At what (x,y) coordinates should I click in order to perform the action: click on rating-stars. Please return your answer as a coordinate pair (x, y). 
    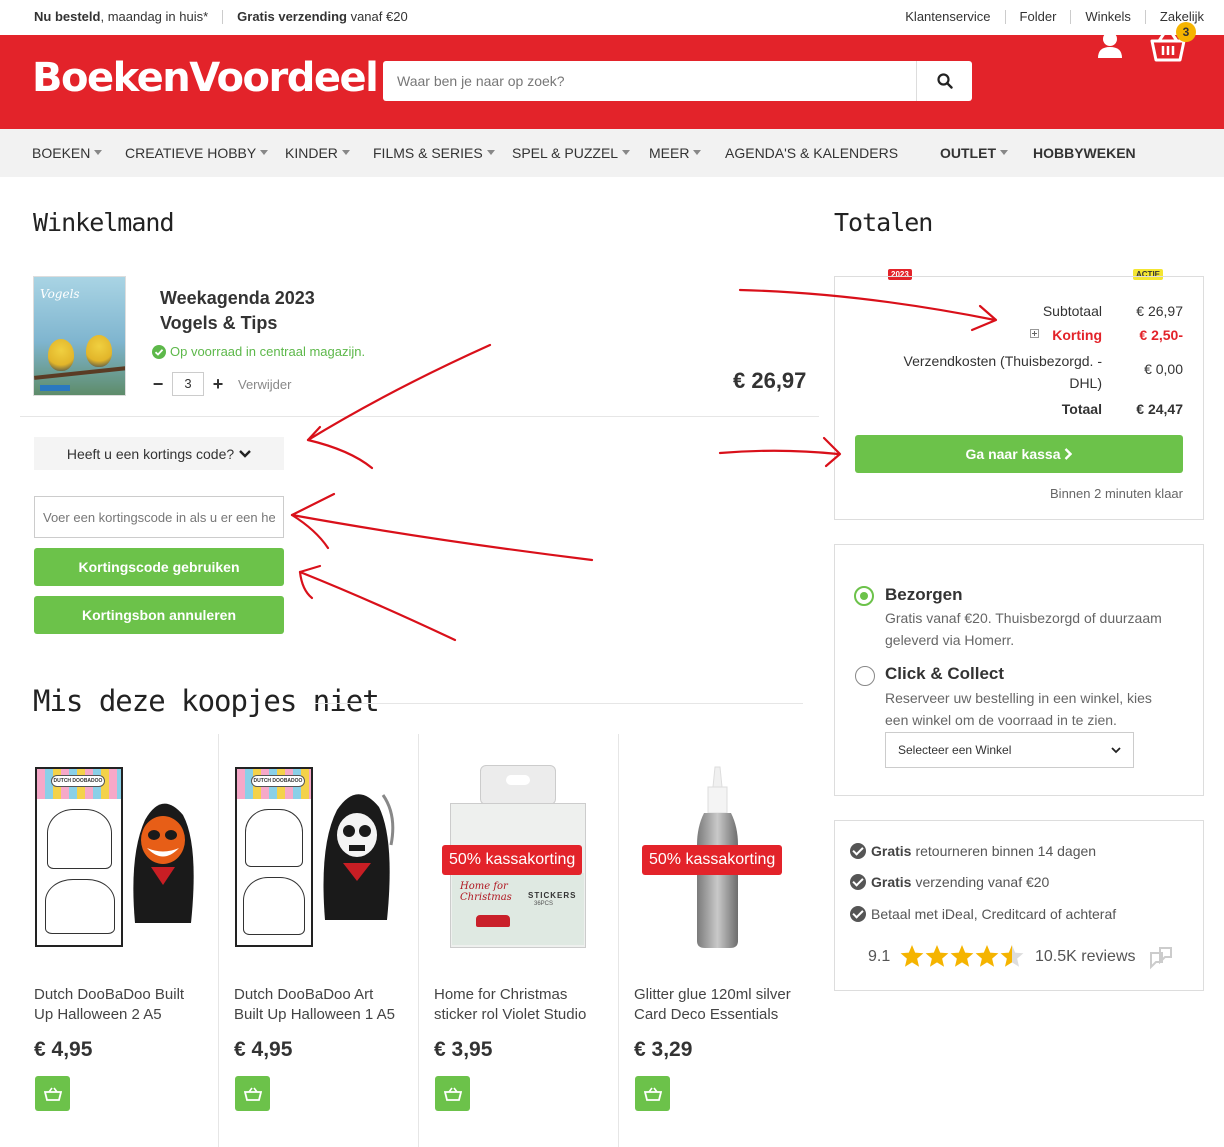
    Looking at the image, I should click on (962, 956).